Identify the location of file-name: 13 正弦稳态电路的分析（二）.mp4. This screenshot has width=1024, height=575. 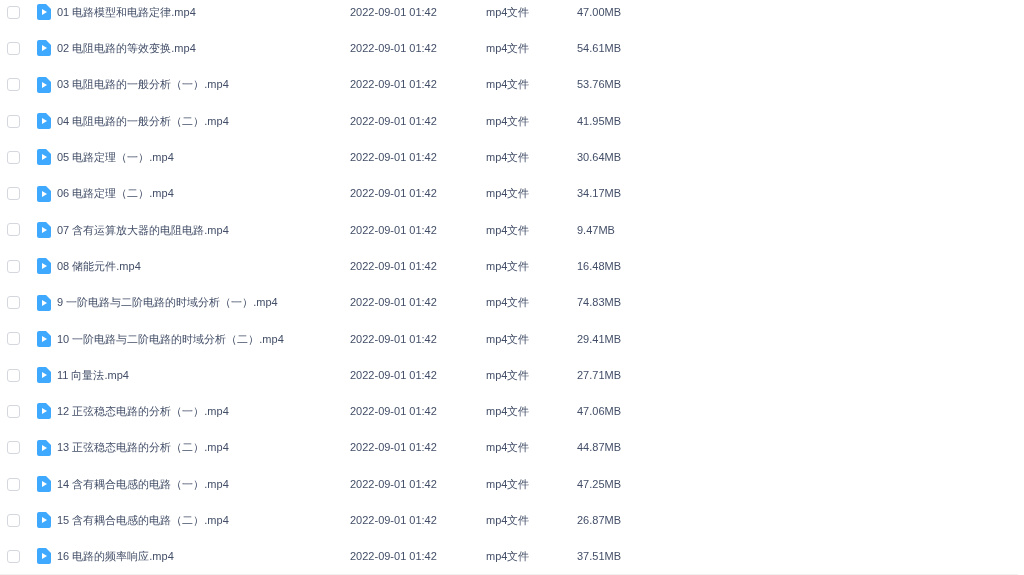
(203, 447).